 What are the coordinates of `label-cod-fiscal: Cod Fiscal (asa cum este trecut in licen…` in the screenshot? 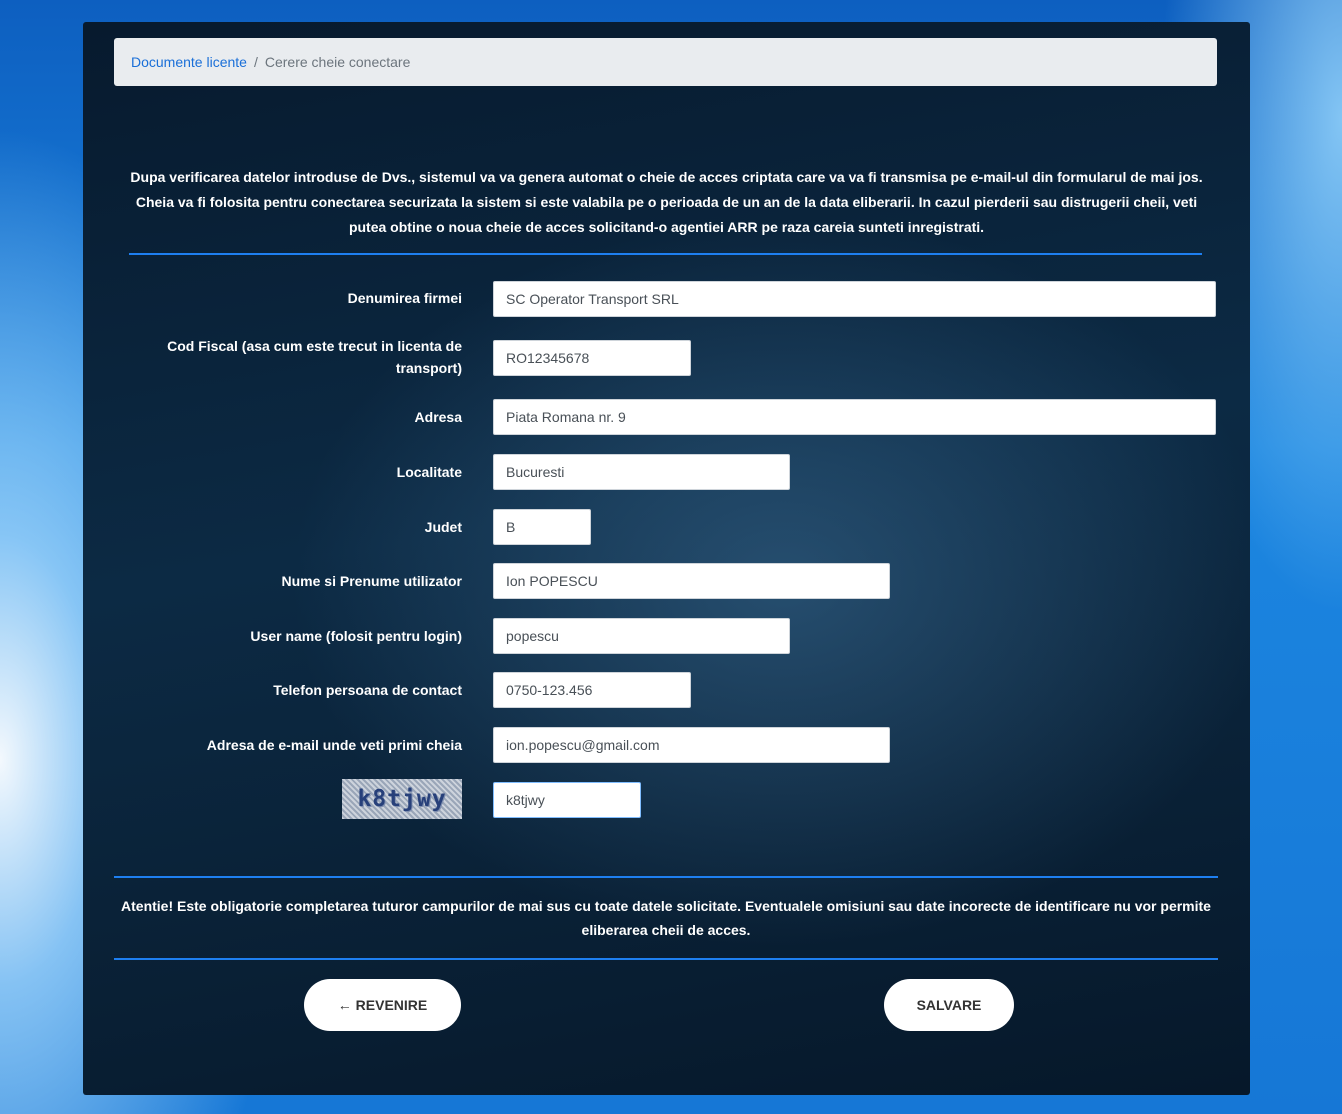 It's located at (314, 357).